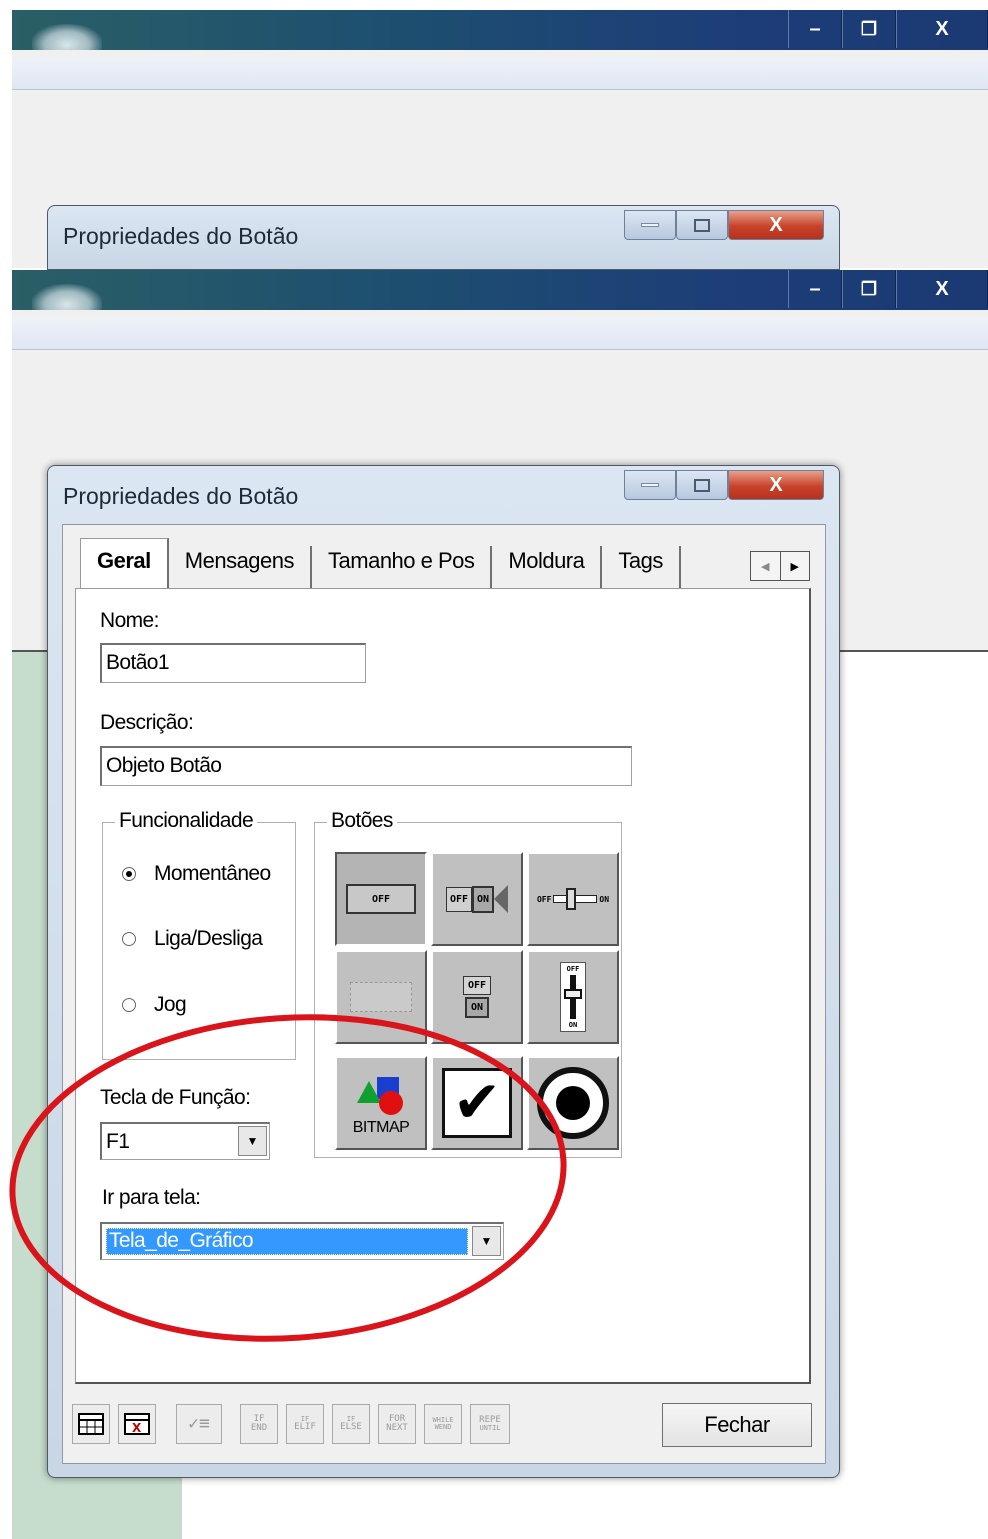  What do you see at coordinates (500, 30) in the screenshot?
I see `app-titlebar: – ❐ X` at bounding box center [500, 30].